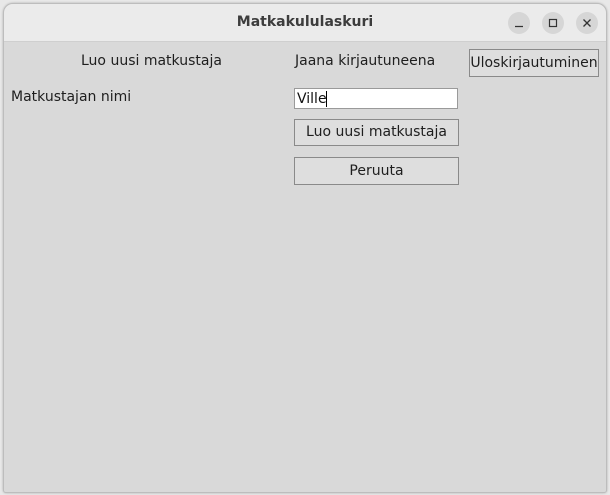 The height and width of the screenshot is (495, 610). What do you see at coordinates (71, 97) in the screenshot?
I see `traveler-name-label: Matkustajan nimi` at bounding box center [71, 97].